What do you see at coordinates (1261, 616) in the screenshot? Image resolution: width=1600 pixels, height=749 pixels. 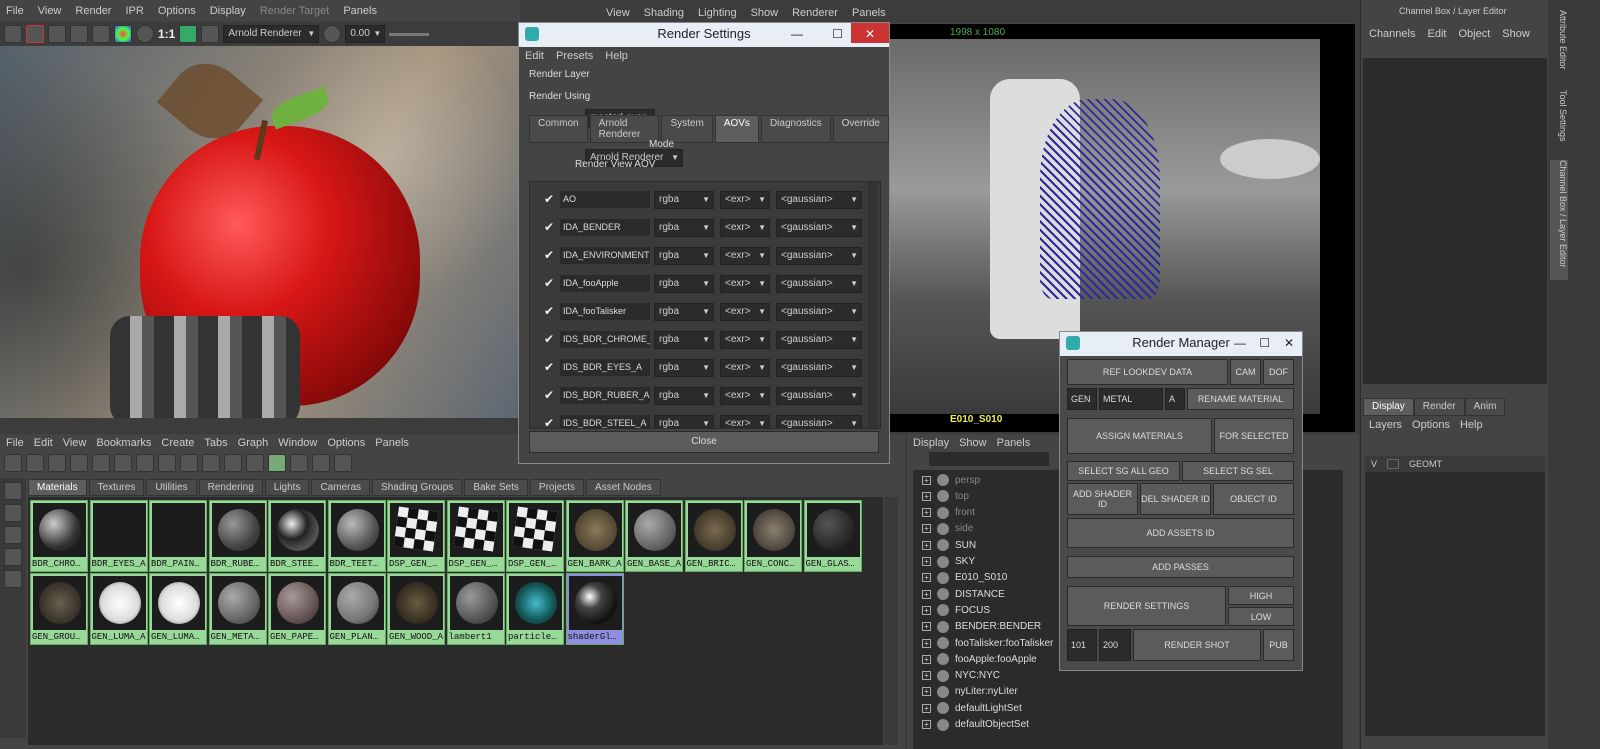 I see `low-quality-button: LOW` at bounding box center [1261, 616].